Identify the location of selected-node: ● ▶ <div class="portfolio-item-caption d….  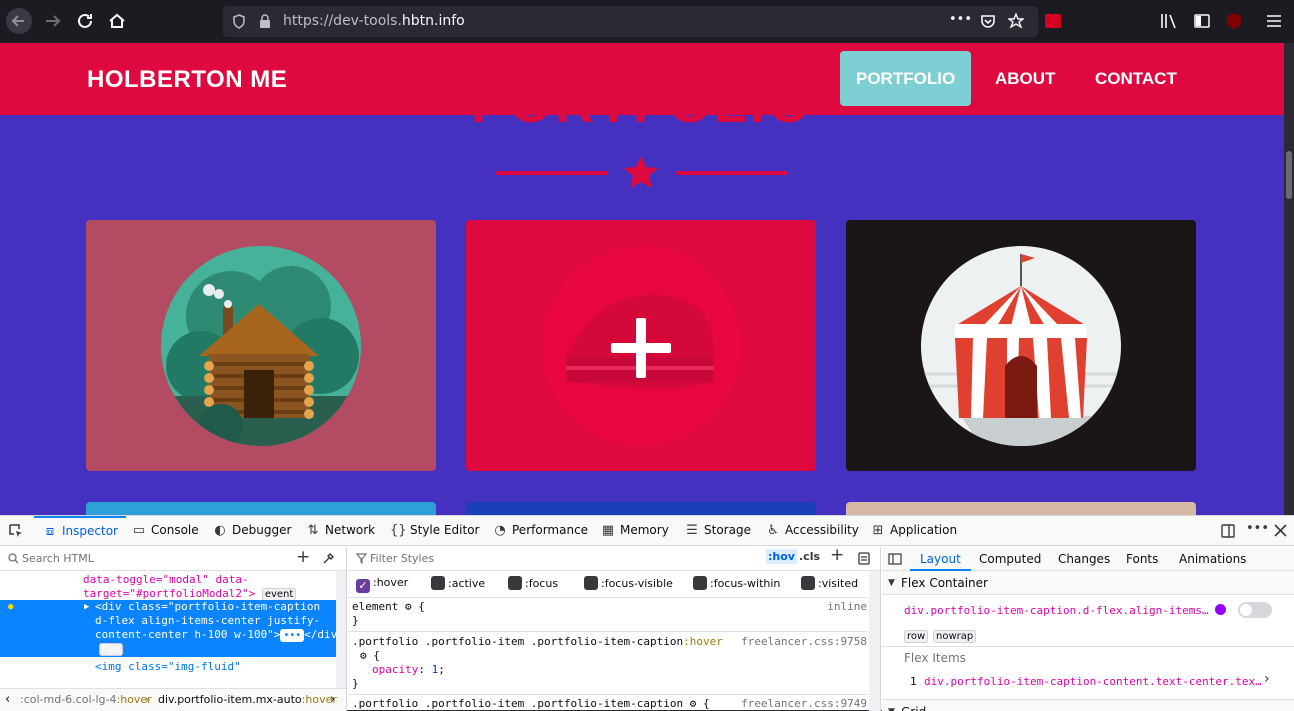
(172, 628).